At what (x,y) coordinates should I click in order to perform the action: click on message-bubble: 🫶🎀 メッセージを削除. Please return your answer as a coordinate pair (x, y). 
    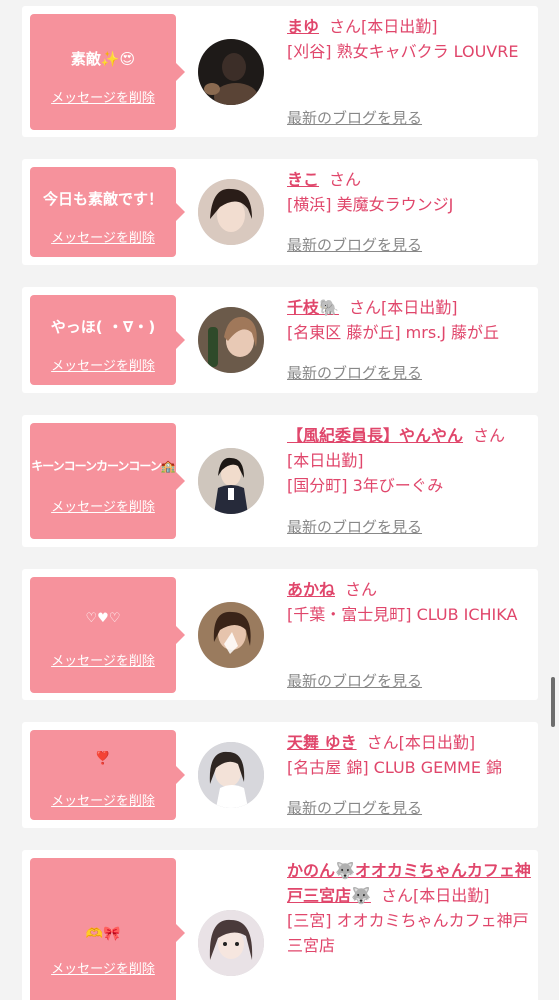
    Looking at the image, I should click on (107, 929).